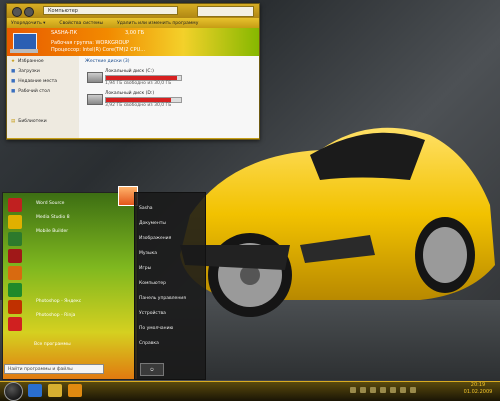 This screenshot has height=401, width=500. Describe the element at coordinates (81, 315) in the screenshot. I see `program-item: Photoshop - Rinja` at that location.